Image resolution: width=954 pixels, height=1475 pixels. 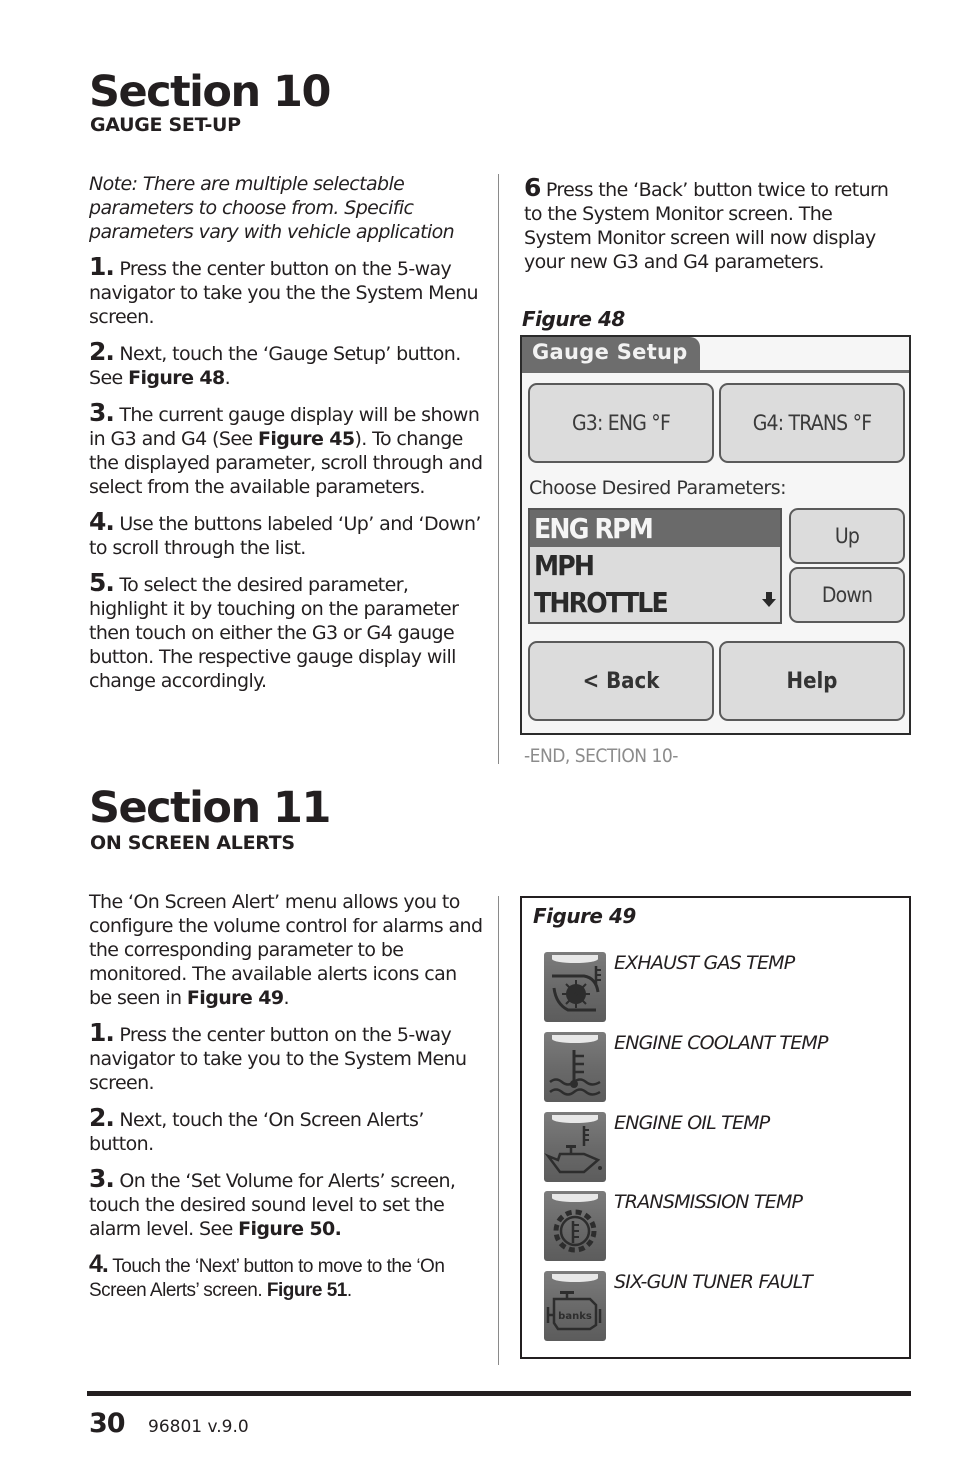 What do you see at coordinates (658, 488) in the screenshot?
I see `choose-parameters-label: Choose Desired Parameters:` at bounding box center [658, 488].